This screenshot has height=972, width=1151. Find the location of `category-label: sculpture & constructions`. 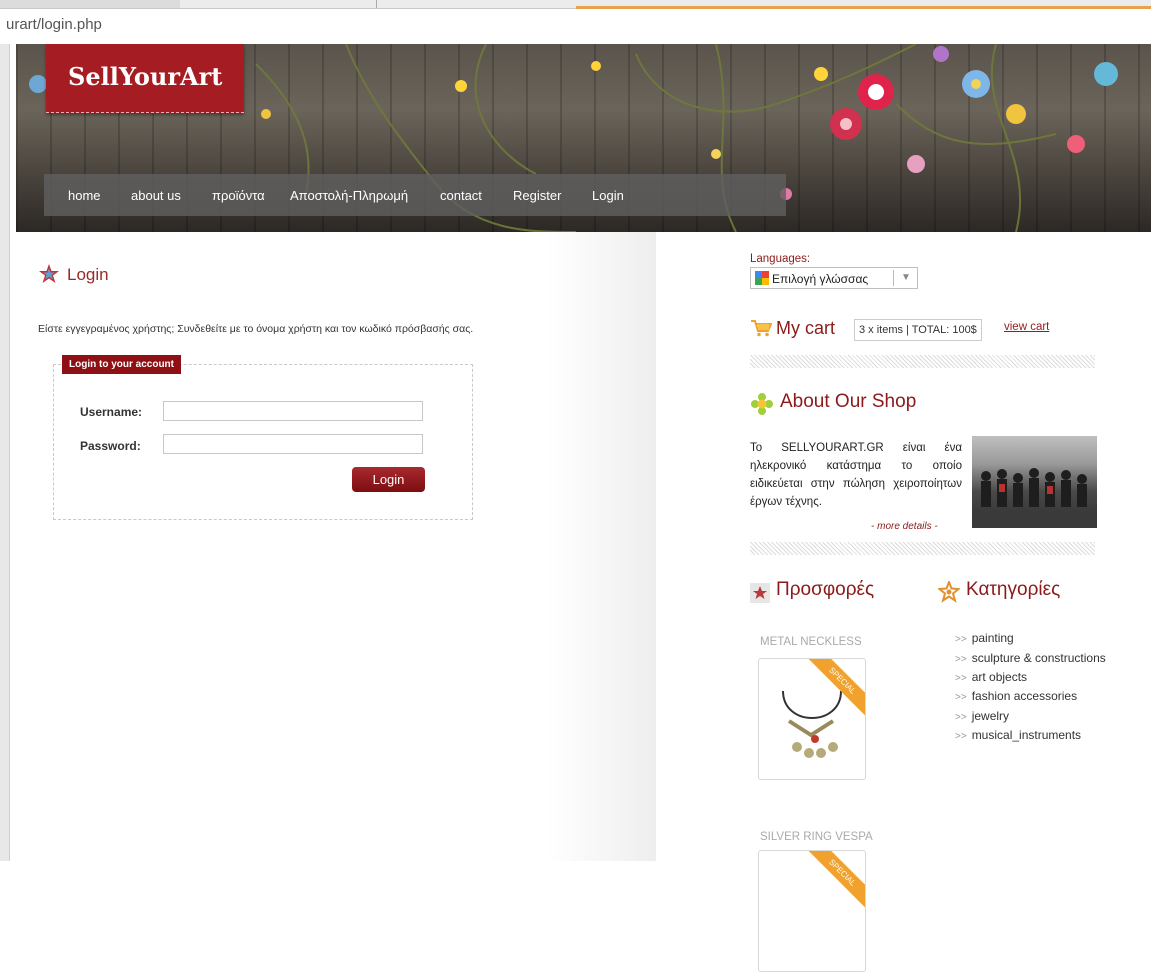

category-label: sculpture & constructions is located at coordinates (1038, 658).